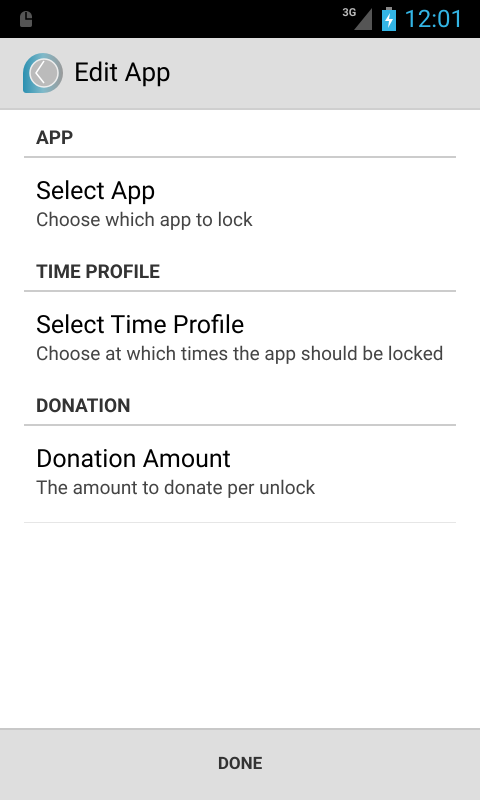 The image size is (480, 800). What do you see at coordinates (122, 73) in the screenshot?
I see `screen-title: Edit App` at bounding box center [122, 73].